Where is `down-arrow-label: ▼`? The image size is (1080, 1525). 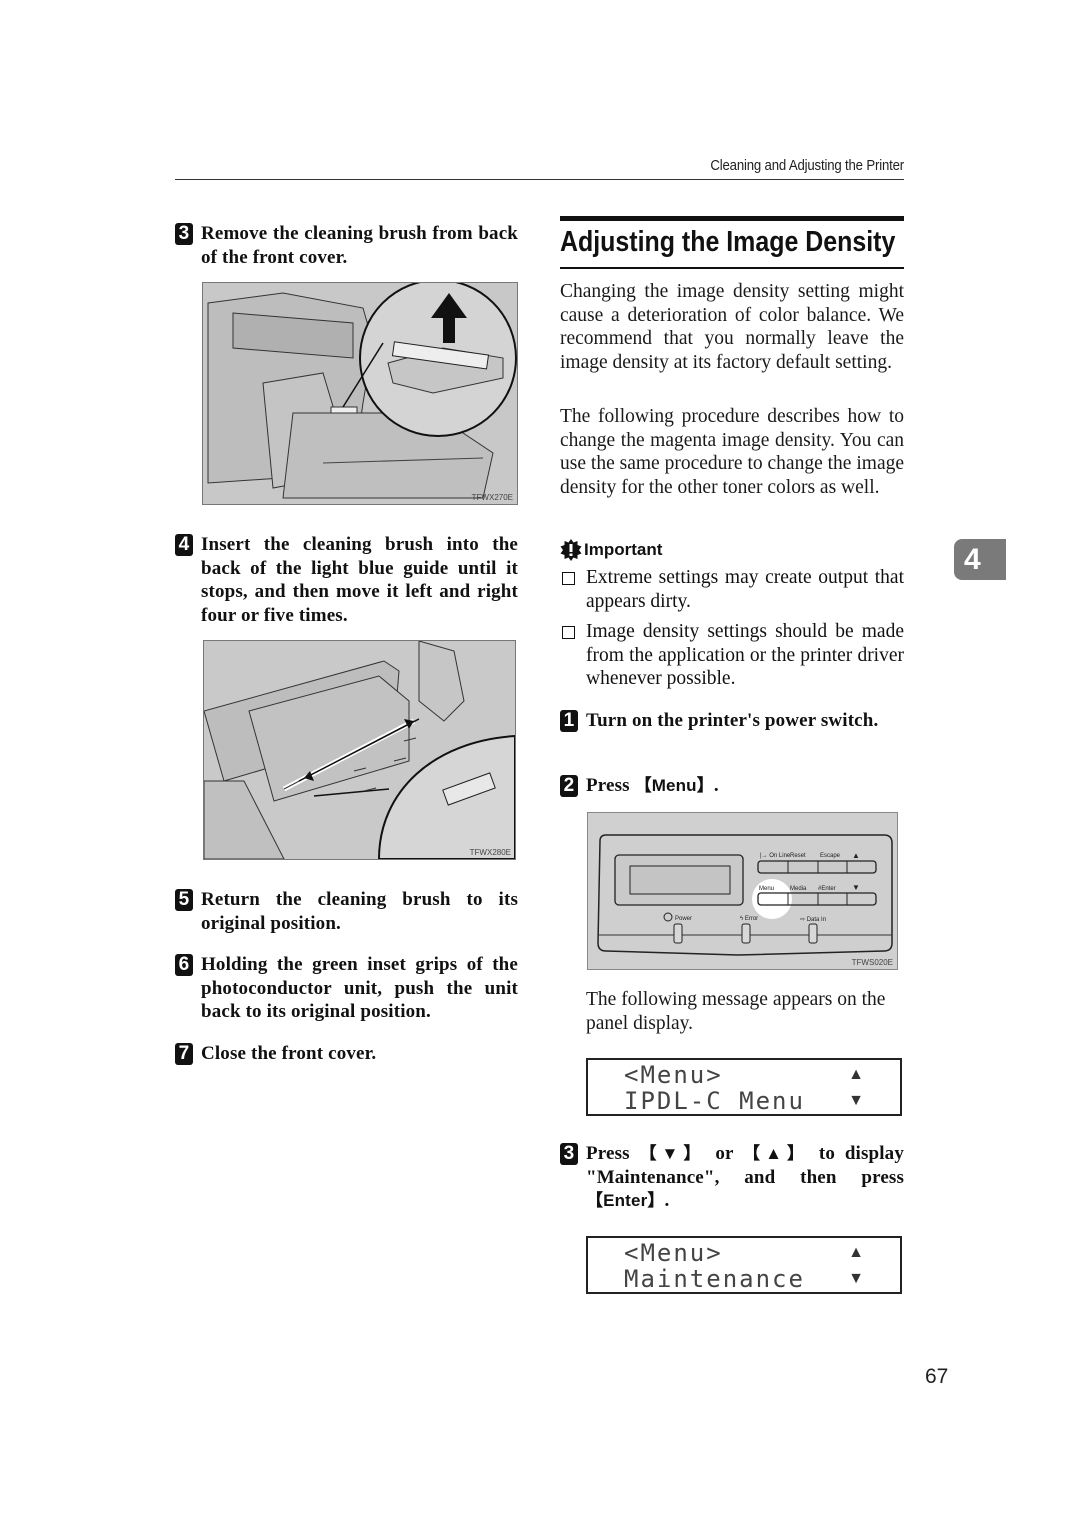
down-arrow-label: ▼ is located at coordinates (856, 887).